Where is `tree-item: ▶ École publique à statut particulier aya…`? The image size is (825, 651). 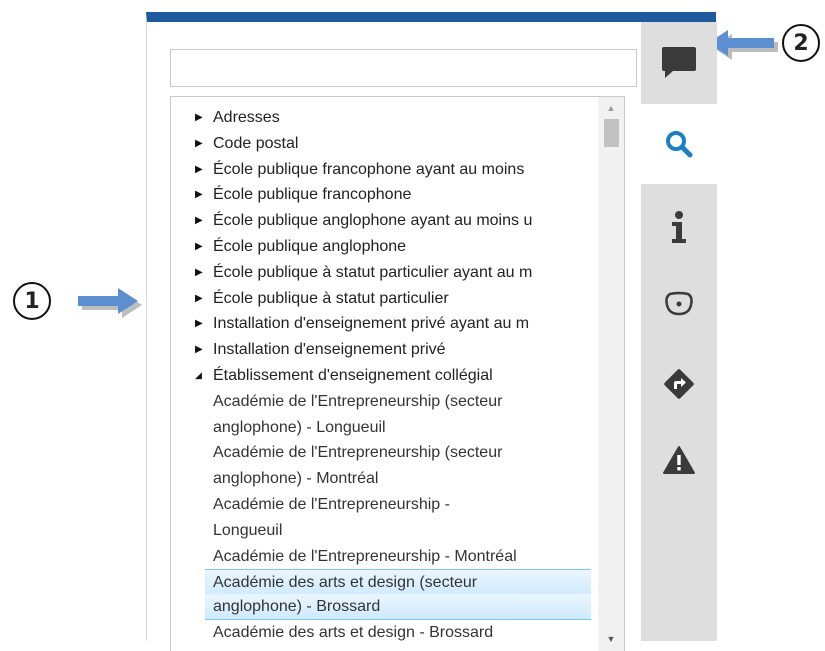 tree-item: ▶ École publique à statut particulier aya… is located at coordinates (386, 273).